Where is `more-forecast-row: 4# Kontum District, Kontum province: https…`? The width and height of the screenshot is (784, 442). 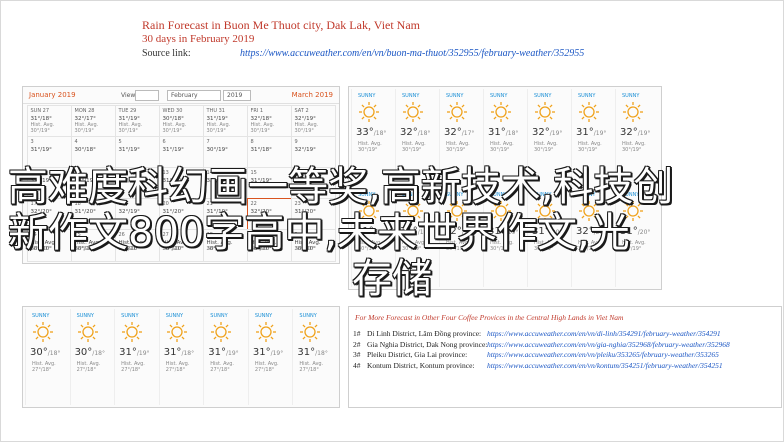
more-forecast-row: 4# Kontum District, Kontum province: https… is located at coordinates (565, 366).